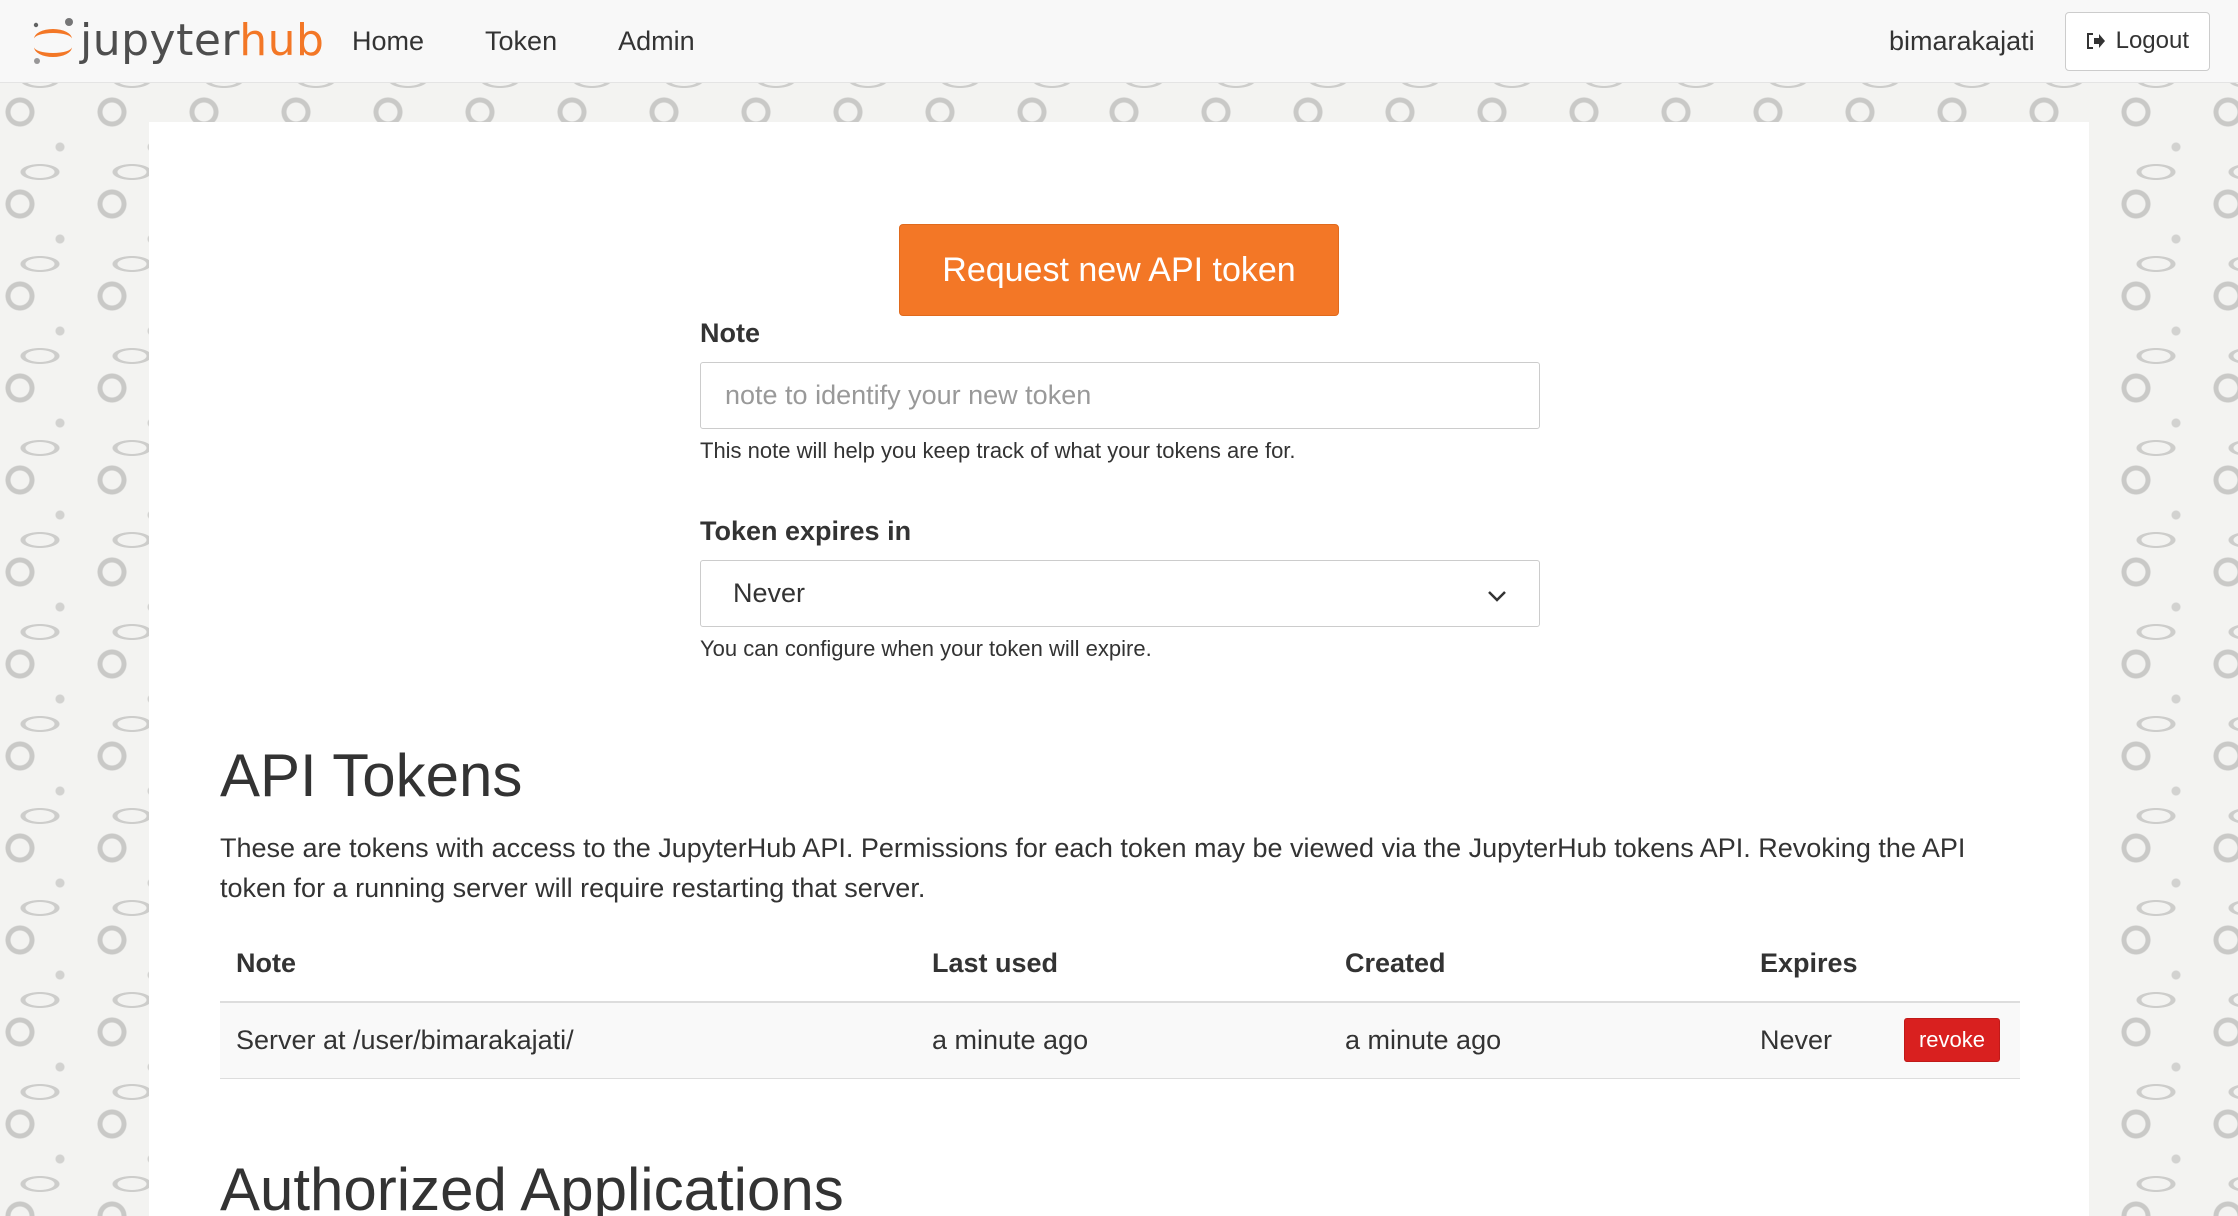  I want to click on column-header-note: Note, so click(266, 963).